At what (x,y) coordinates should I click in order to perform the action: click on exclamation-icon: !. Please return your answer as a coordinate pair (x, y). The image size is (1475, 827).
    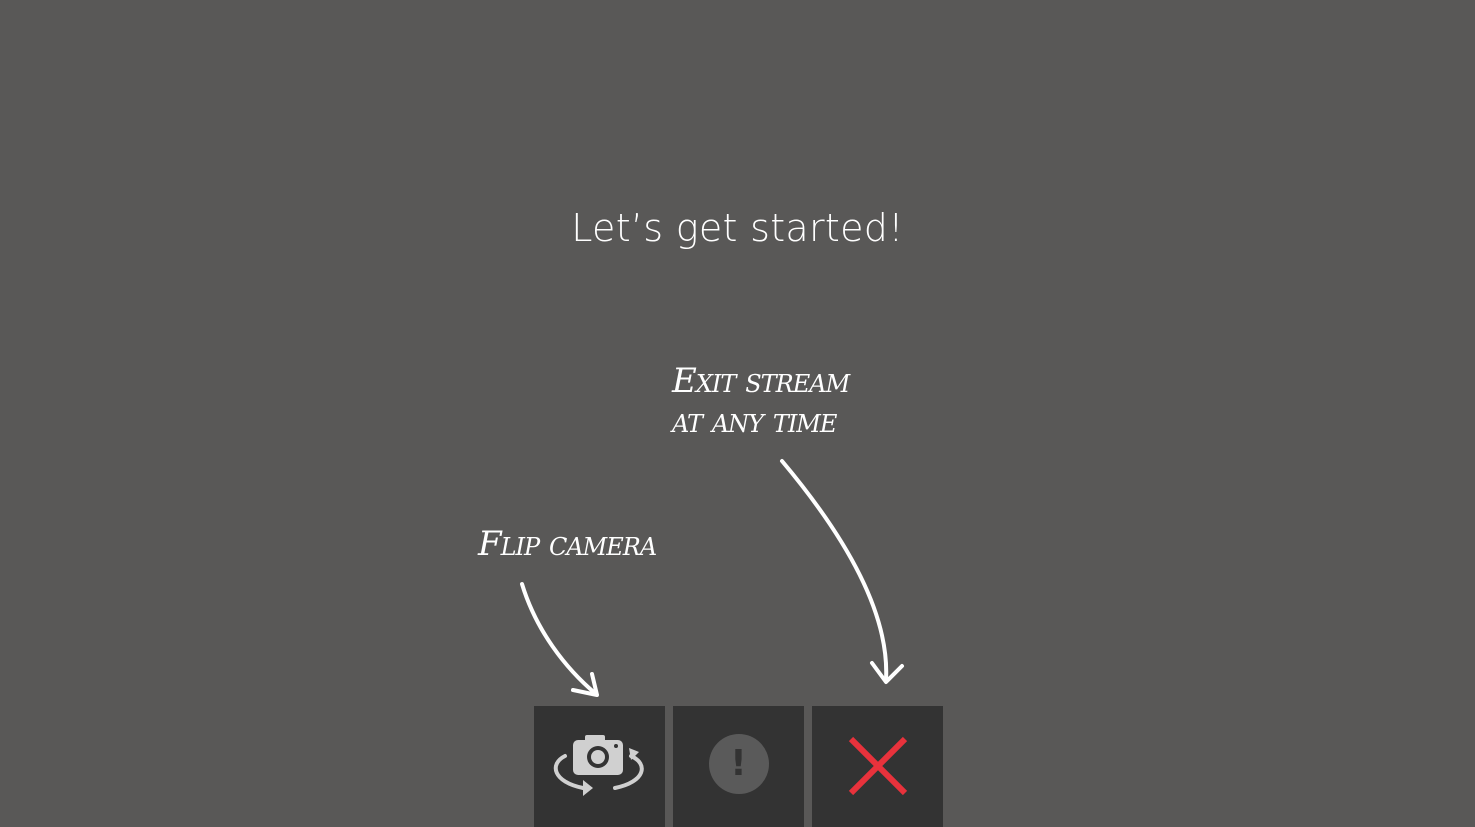
    Looking at the image, I should click on (738, 763).